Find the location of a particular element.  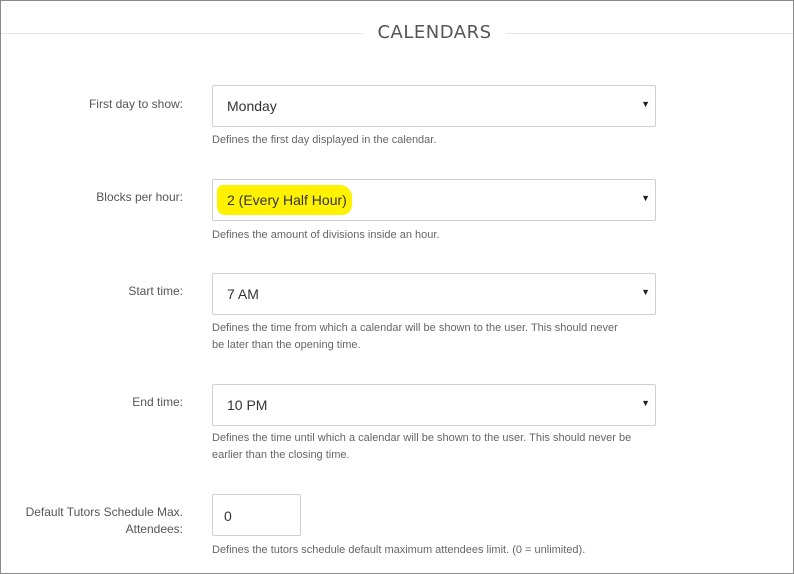

start-time-help-line2: be later than the opening time. is located at coordinates (286, 345).